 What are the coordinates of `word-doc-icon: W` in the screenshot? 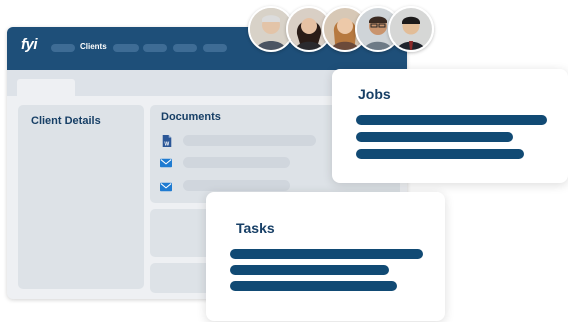 It's located at (167, 141).